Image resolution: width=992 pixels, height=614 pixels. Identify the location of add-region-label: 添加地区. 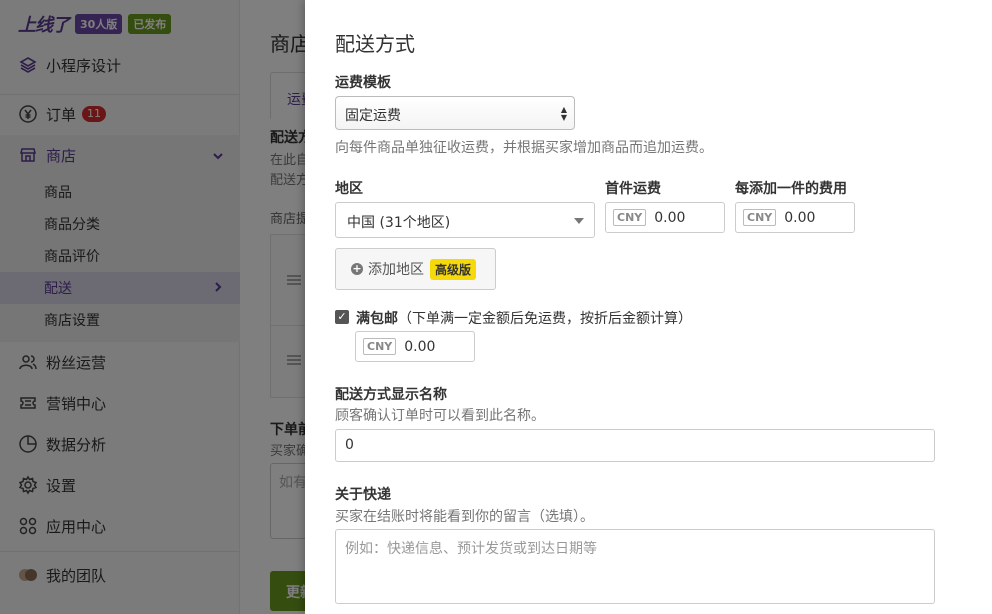
(396, 269).